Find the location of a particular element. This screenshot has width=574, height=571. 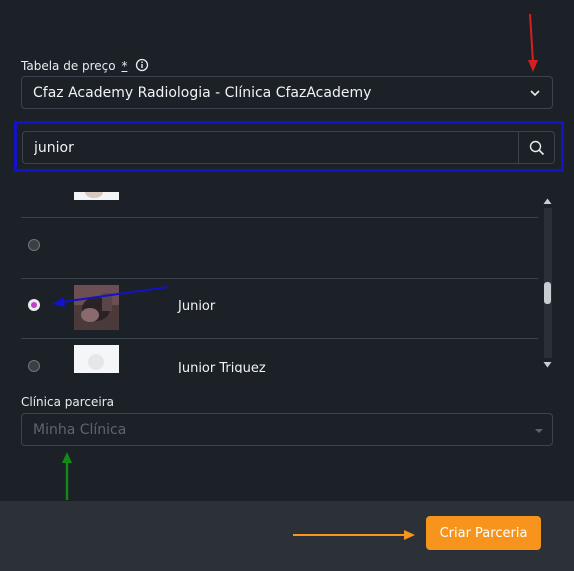

green-arrow-annotation is located at coordinates (67, 476).